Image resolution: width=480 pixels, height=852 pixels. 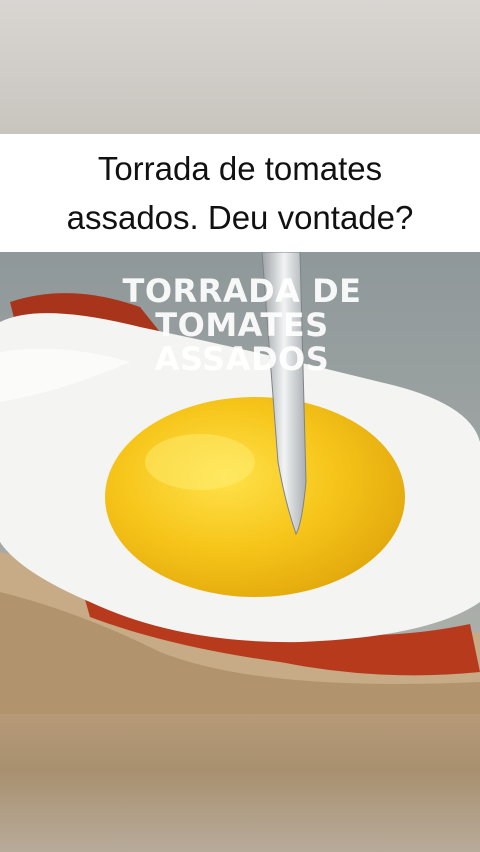 I want to click on overlay-line-2: TOMATES, so click(x=242, y=325).